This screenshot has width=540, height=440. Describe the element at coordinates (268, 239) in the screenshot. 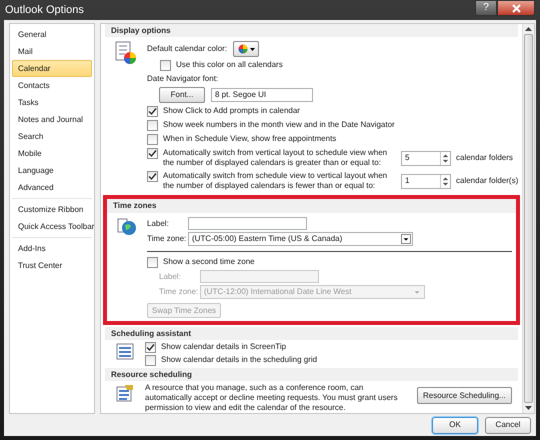

I see `dropdown-value: (UTC-05:00) Eastern Time (US & Canada)` at that location.